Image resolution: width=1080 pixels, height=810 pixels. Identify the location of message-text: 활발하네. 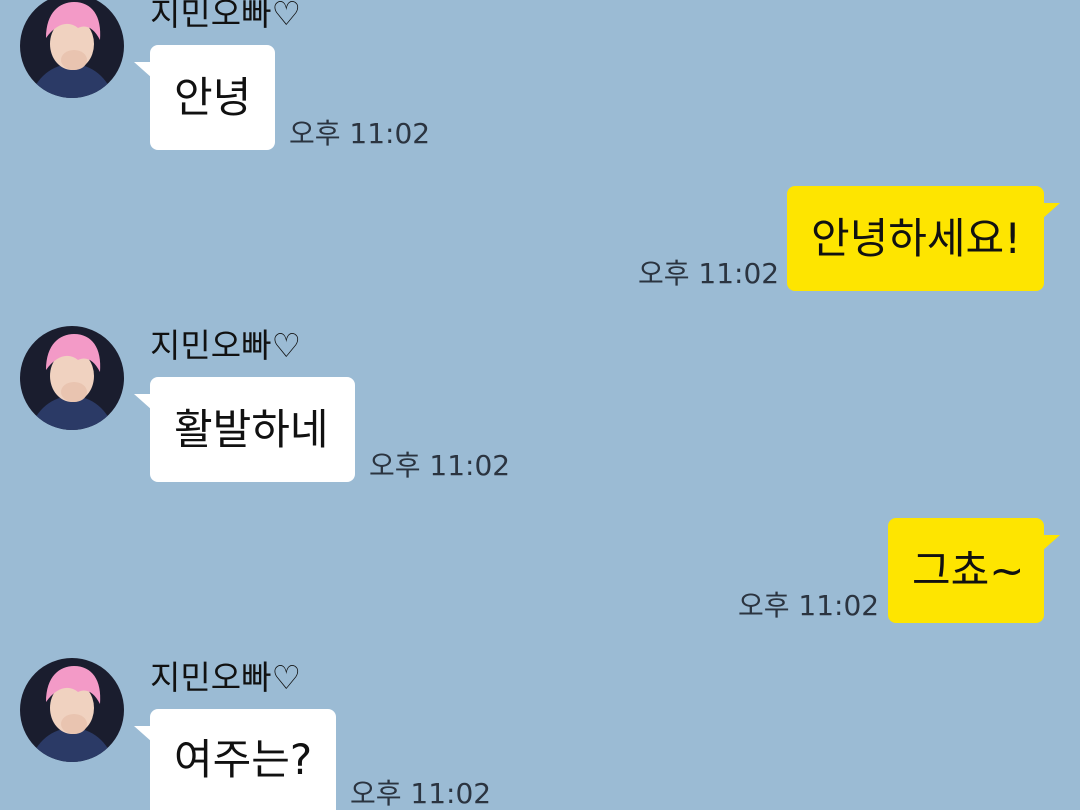
(251, 429).